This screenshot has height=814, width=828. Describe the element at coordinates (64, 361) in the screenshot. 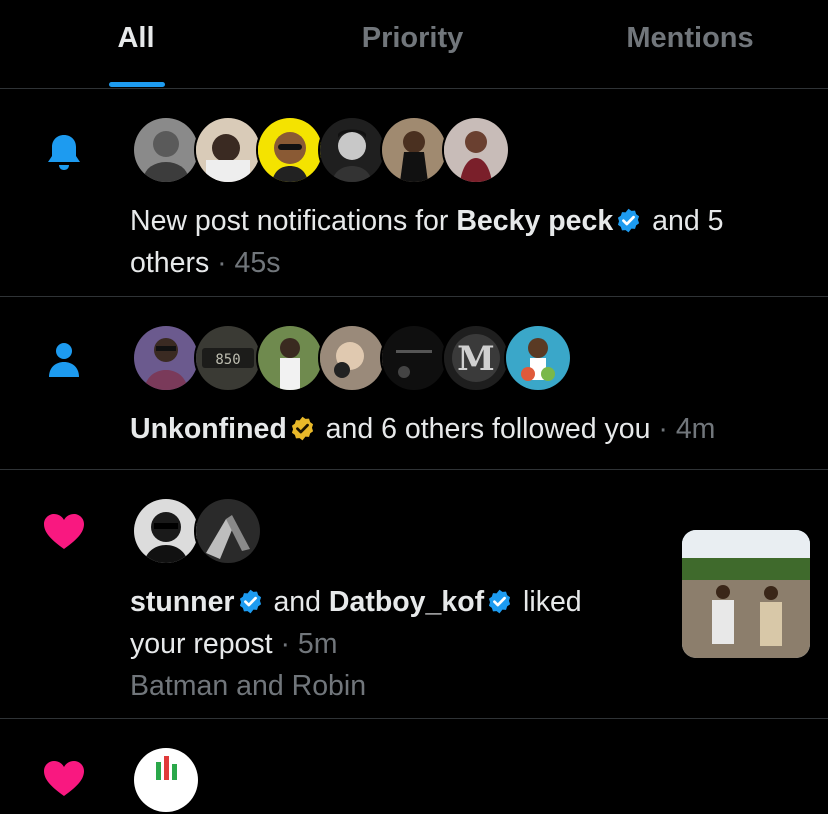

I see `person-icon` at that location.